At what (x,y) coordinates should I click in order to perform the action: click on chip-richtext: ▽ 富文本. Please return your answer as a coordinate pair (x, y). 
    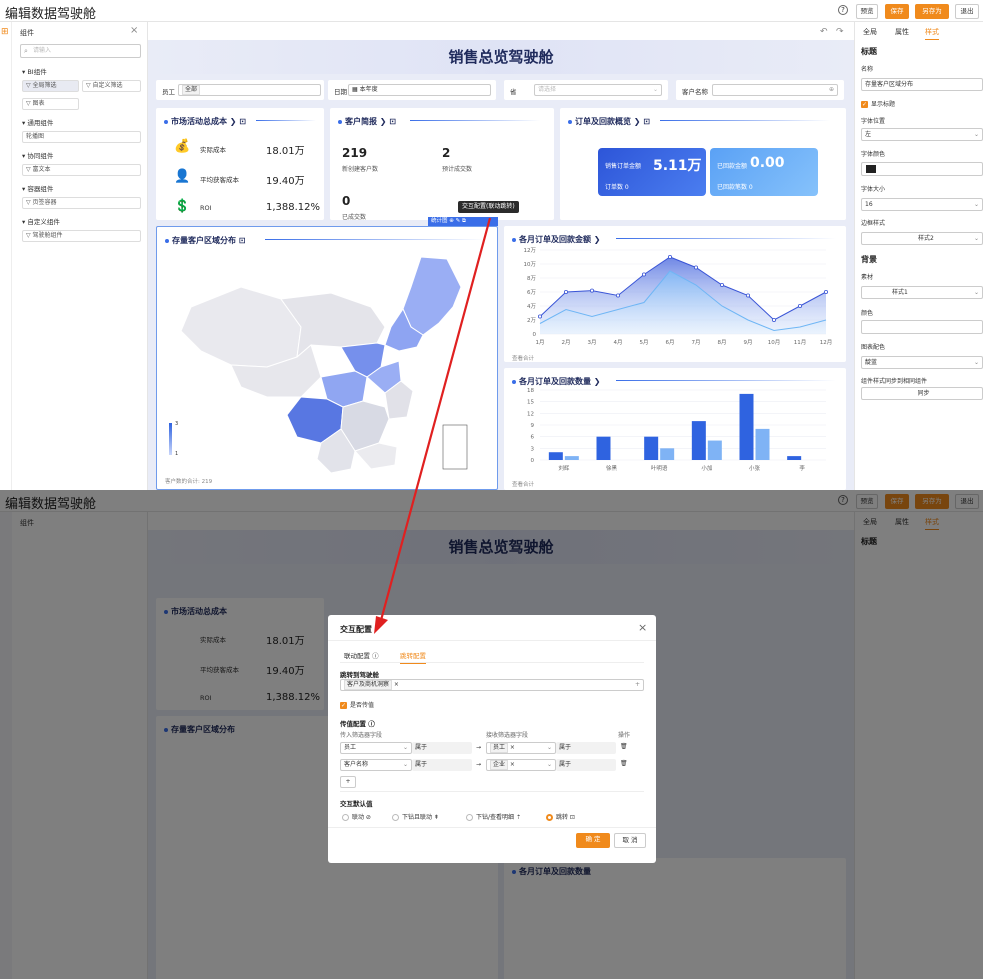
    Looking at the image, I should click on (81, 170).